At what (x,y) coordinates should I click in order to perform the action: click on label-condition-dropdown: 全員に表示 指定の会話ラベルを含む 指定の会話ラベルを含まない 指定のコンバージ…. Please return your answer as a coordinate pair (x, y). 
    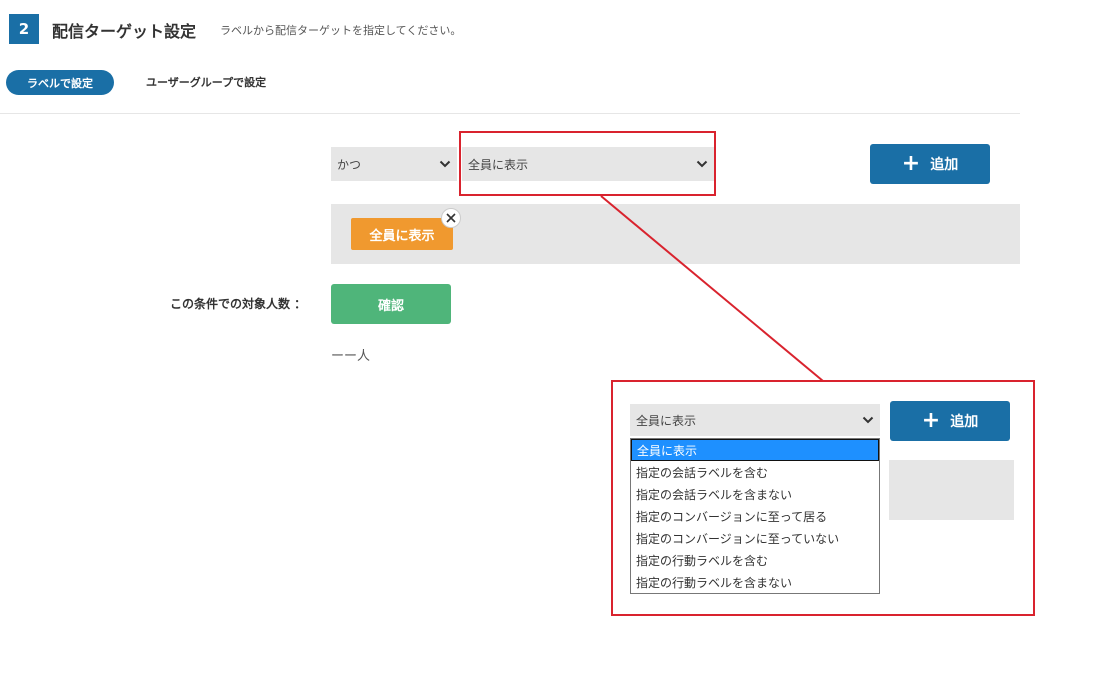
    Looking at the image, I should click on (755, 516).